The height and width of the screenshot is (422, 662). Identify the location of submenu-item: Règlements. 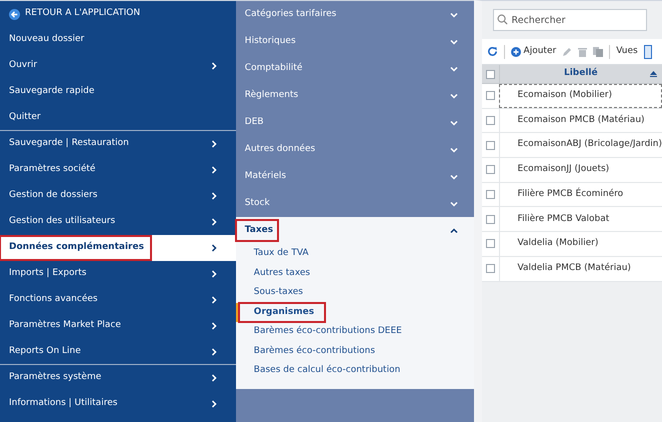
(355, 95).